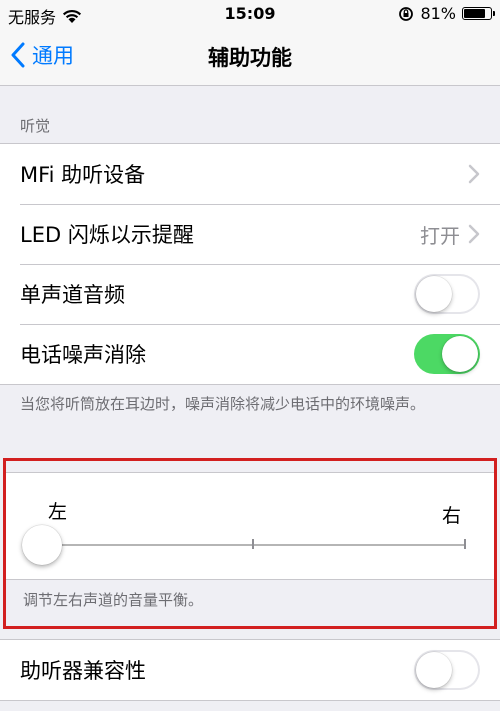  I want to click on row-hearing-aid-compatibility: 助听器兼容性, so click(250, 670).